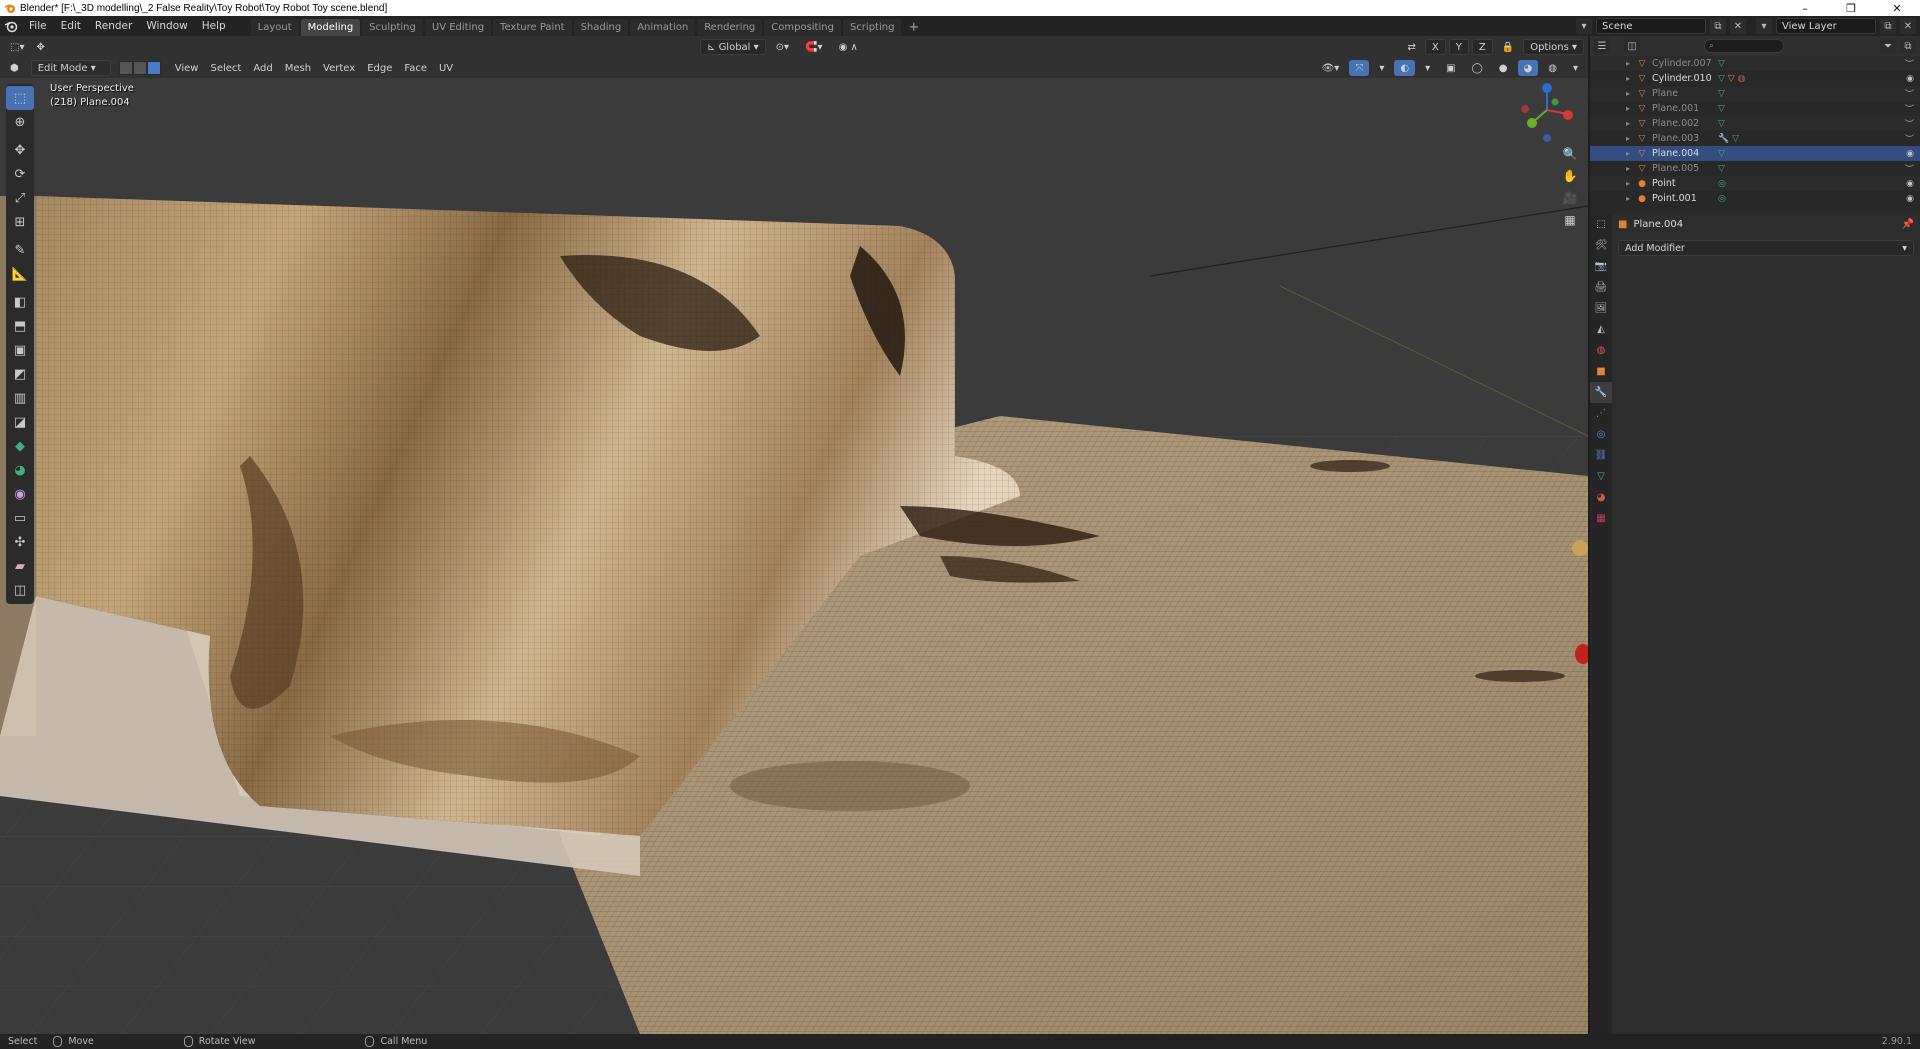  Describe the element at coordinates (20, 566) in the screenshot. I see `shear-icon: ▰` at that location.